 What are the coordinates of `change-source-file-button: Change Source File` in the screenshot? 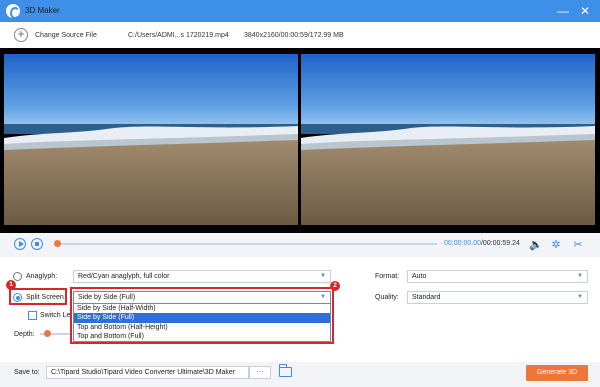 It's located at (66, 35).